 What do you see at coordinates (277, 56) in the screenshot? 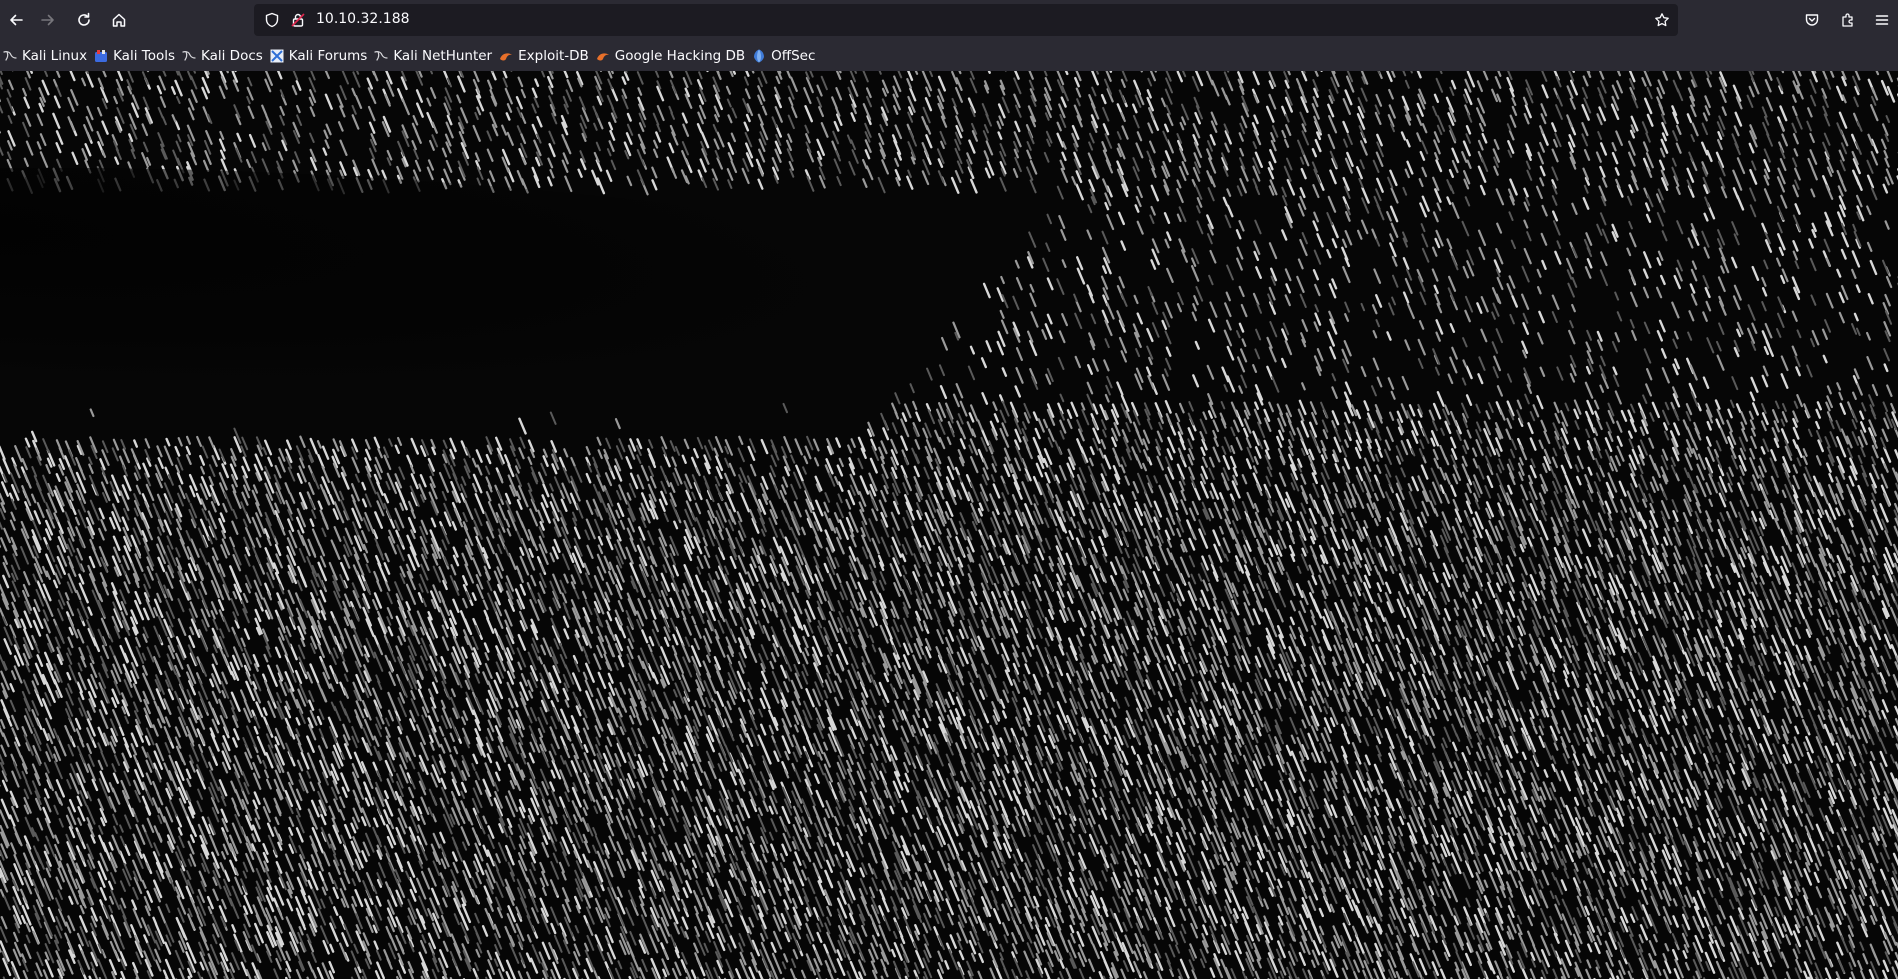
I see `kali-forums-icon` at bounding box center [277, 56].